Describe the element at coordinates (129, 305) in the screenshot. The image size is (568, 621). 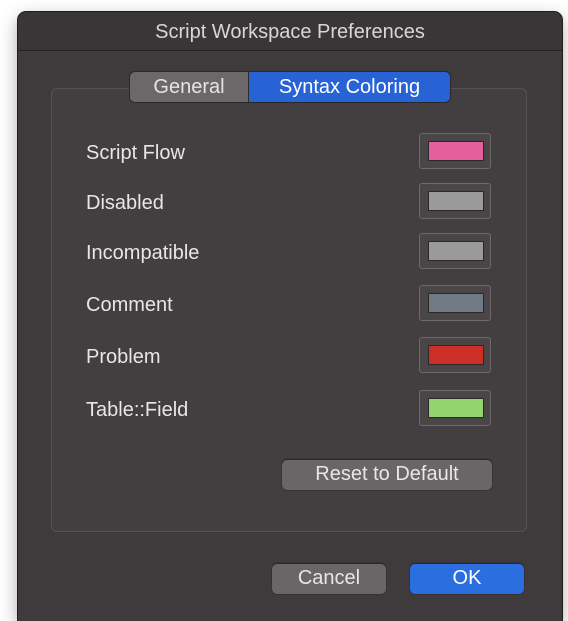
I see `syntax-label: Comment` at that location.